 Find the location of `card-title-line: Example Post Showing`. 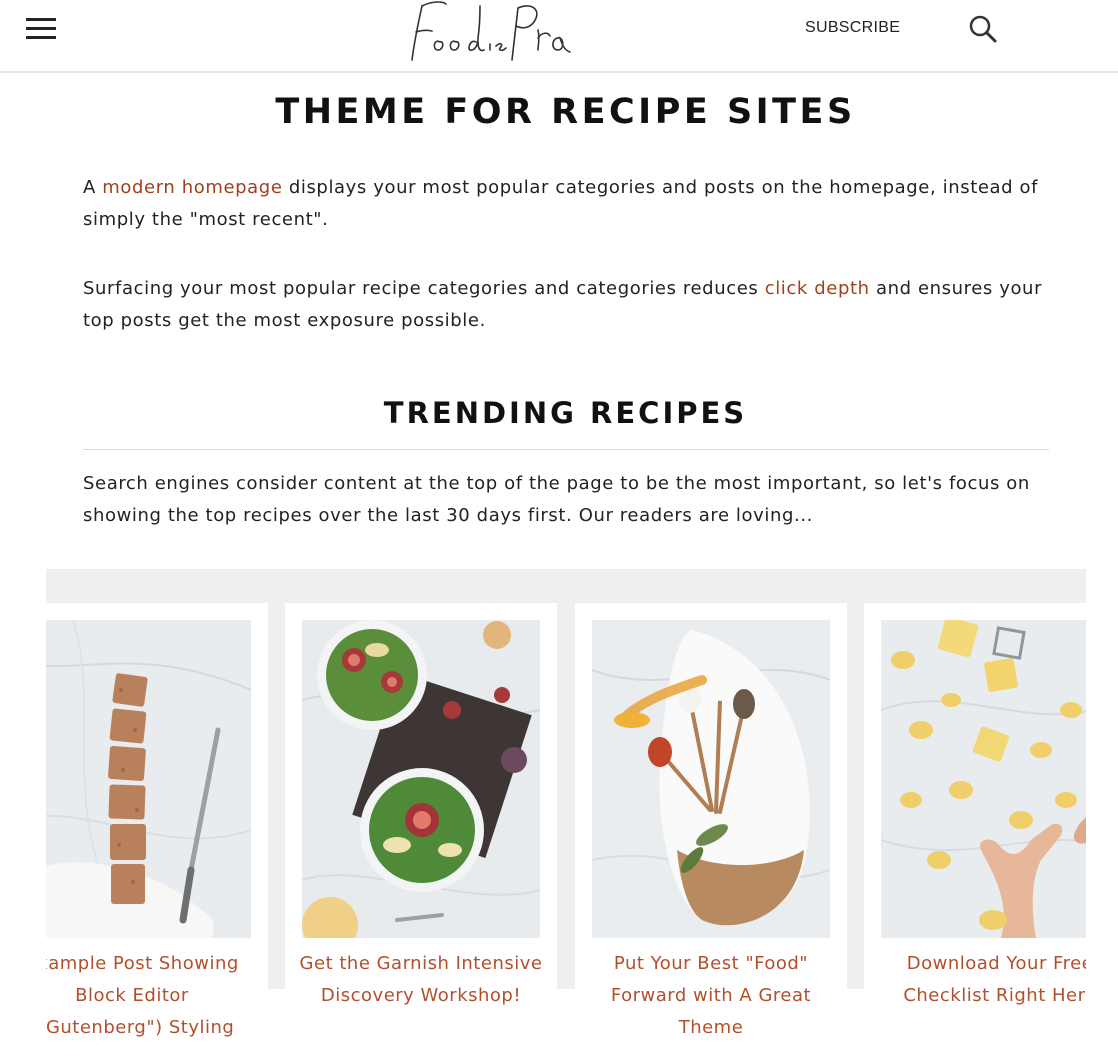

card-title-line: Example Post Showing is located at coordinates (152, 964).